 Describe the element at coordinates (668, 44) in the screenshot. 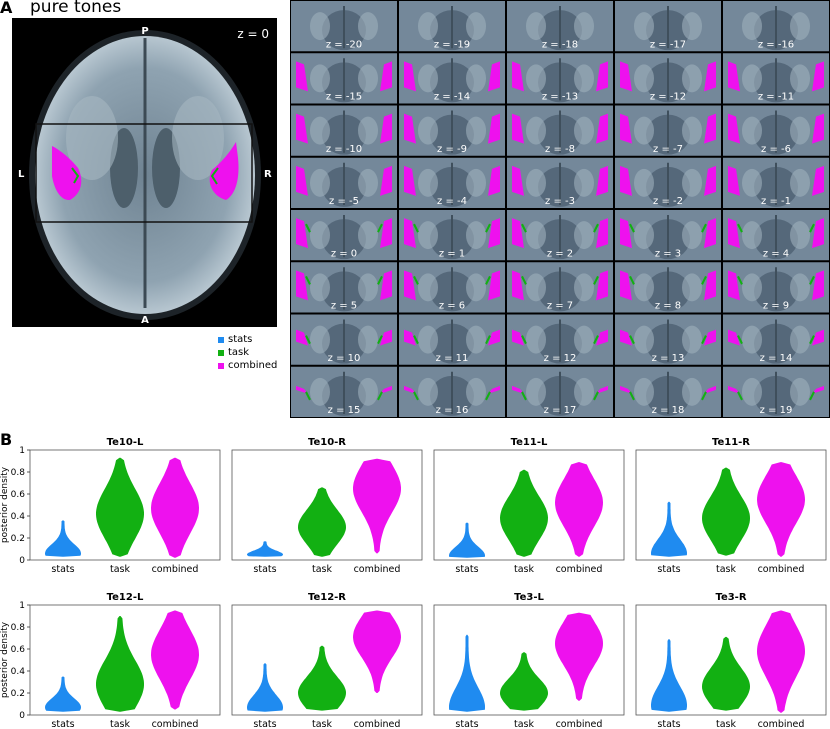

I see `montage-slice-label: z = -17` at that location.